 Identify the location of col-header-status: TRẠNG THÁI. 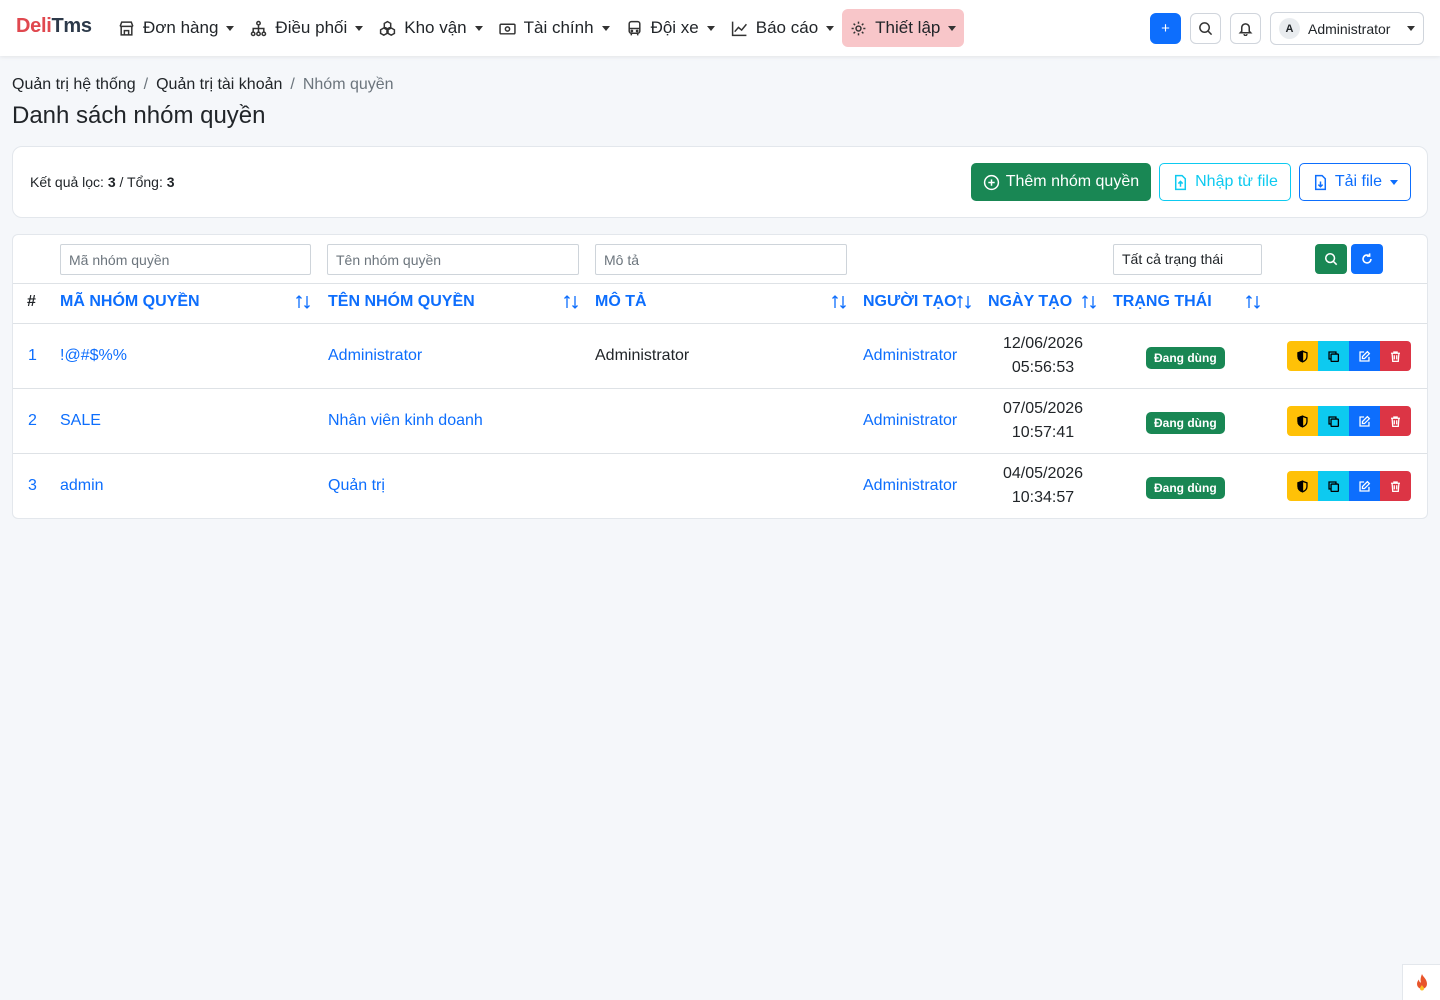
(1162, 302).